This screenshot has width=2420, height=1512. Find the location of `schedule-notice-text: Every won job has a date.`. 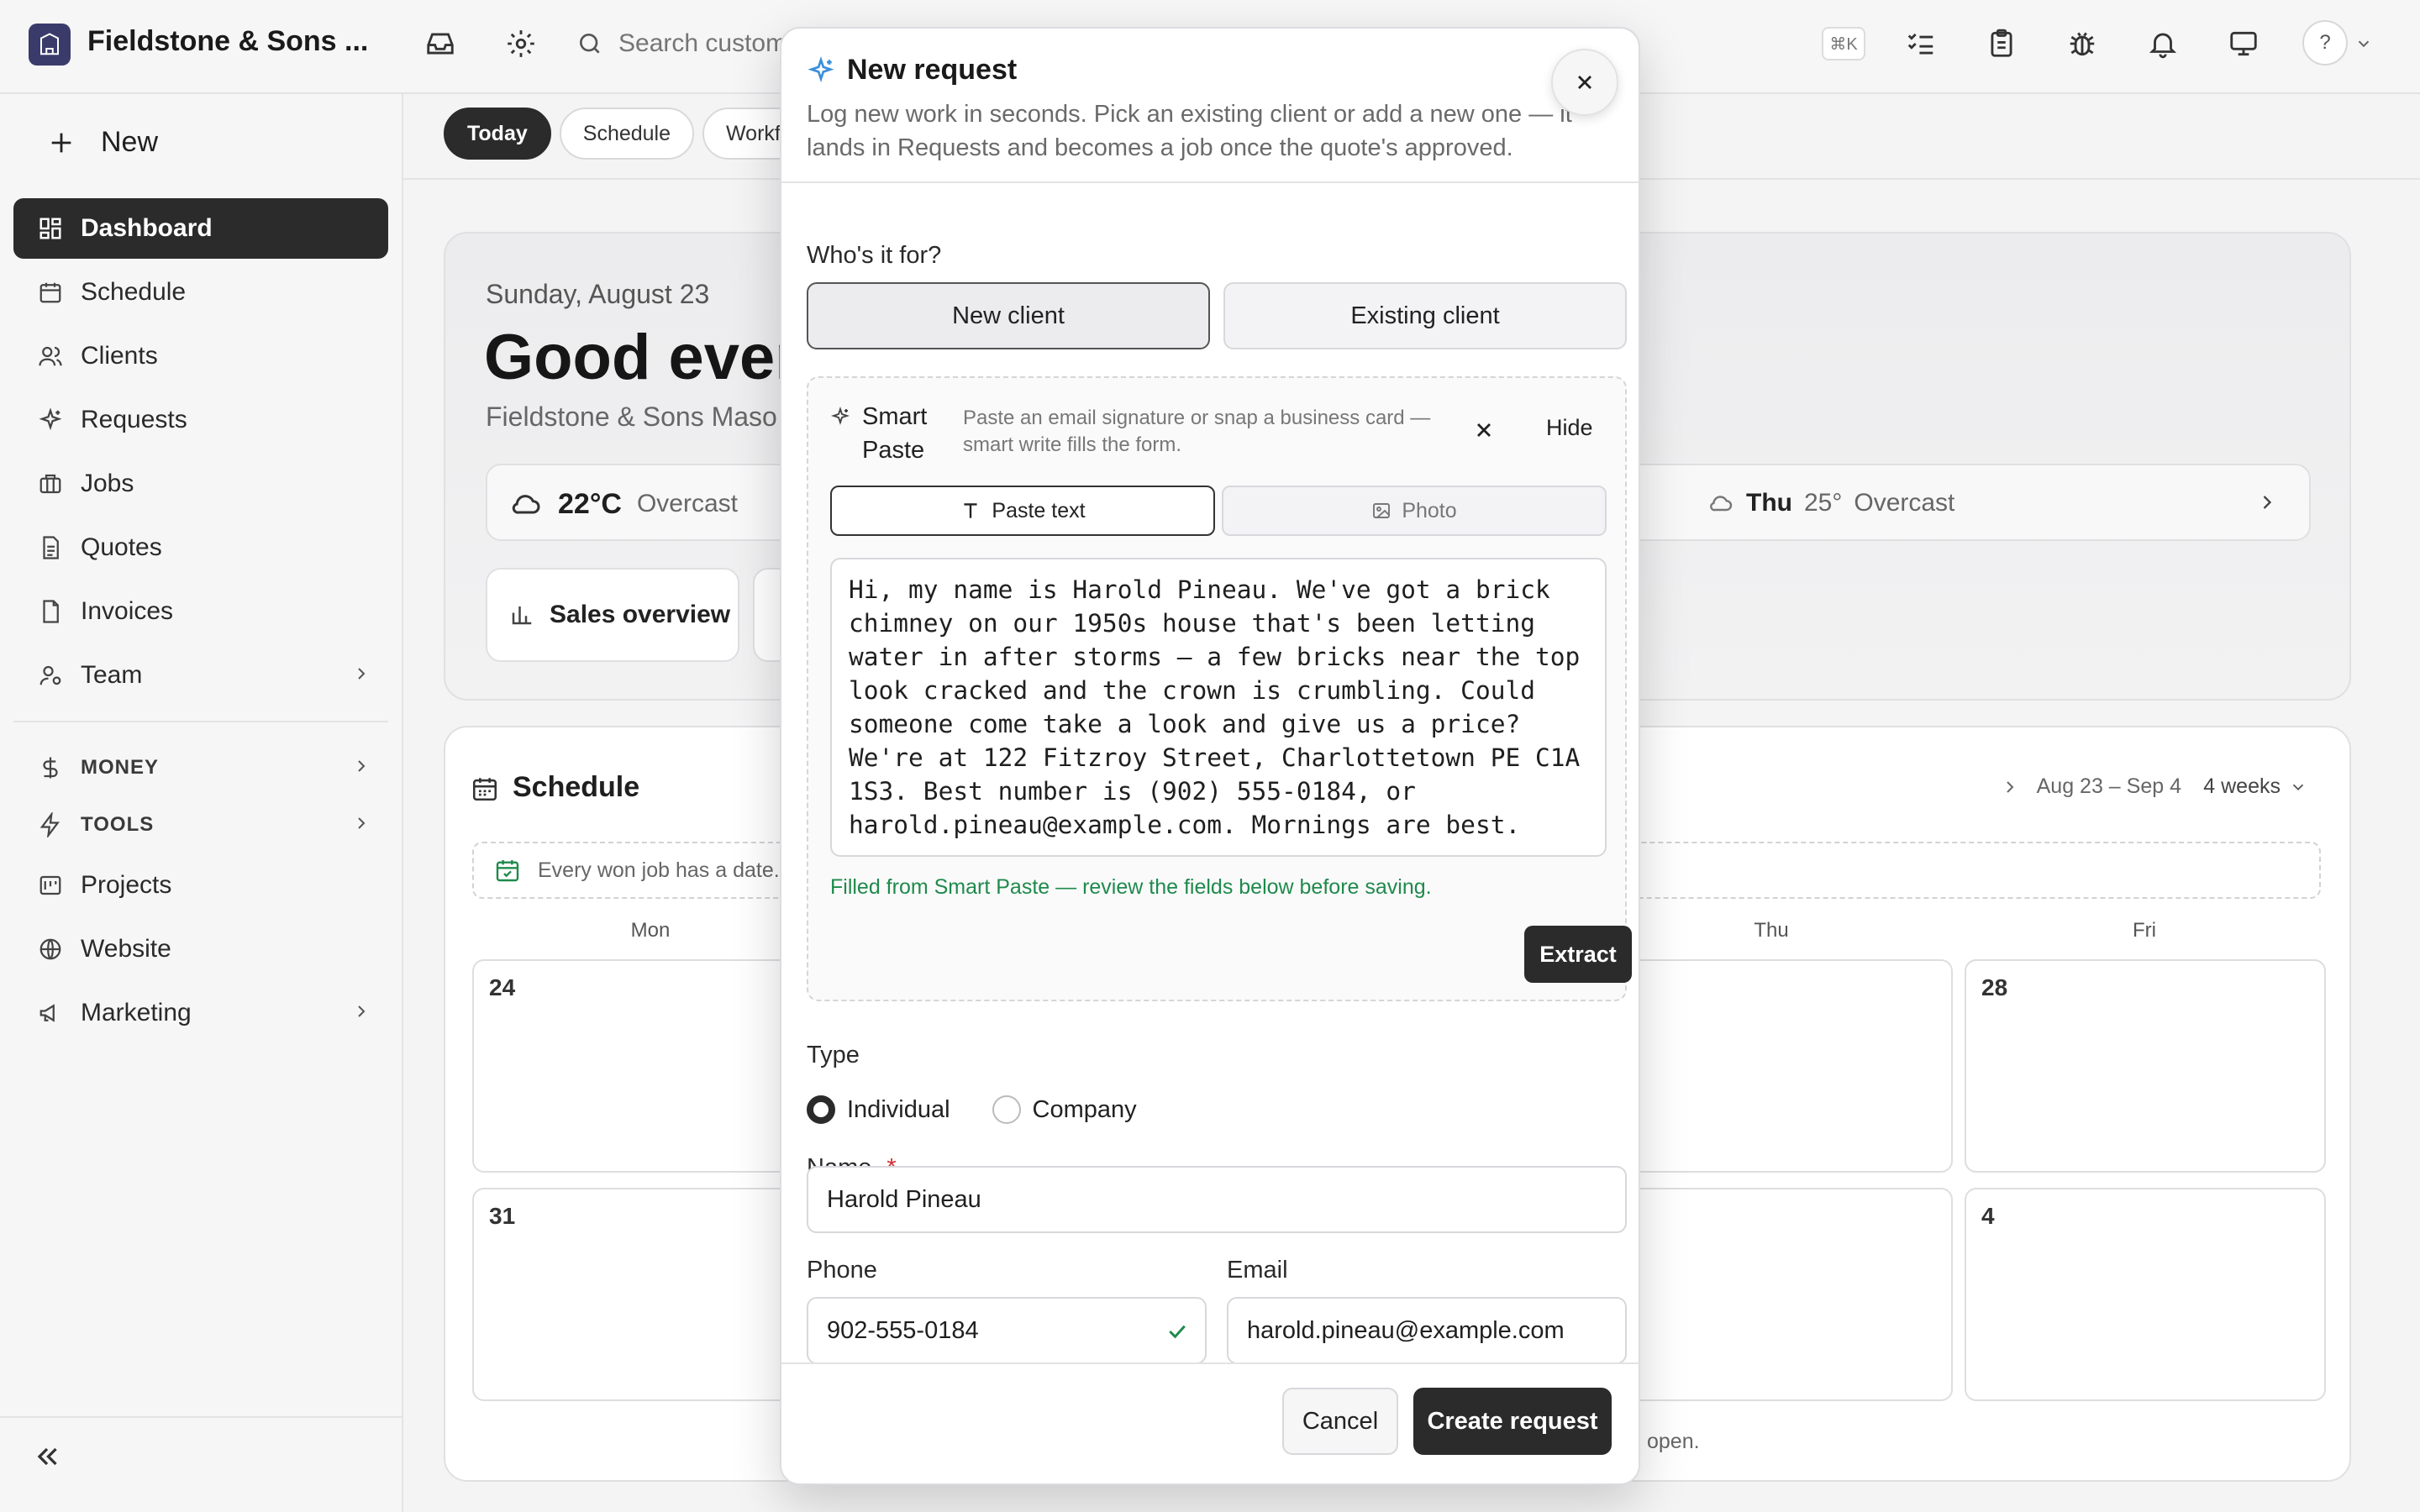

schedule-notice-text: Every won job has a date. is located at coordinates (659, 870).